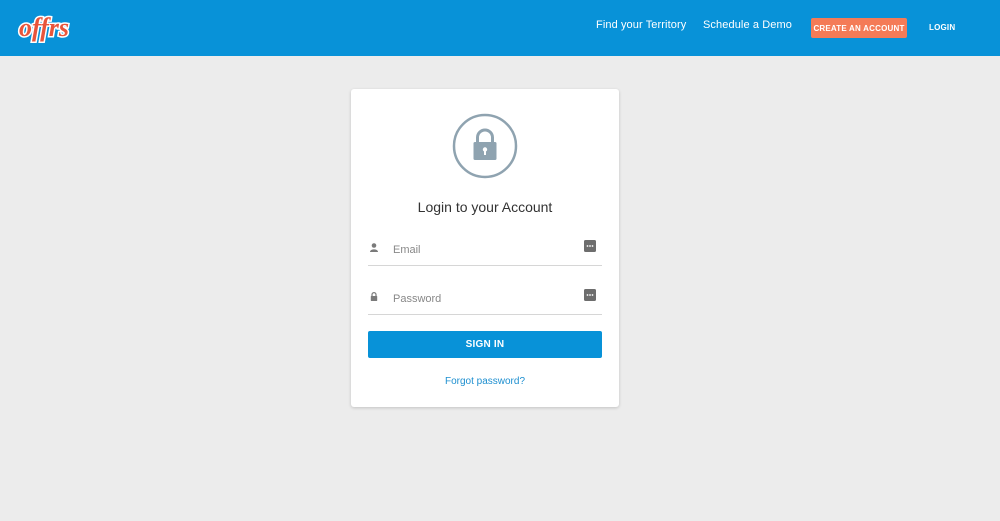 The width and height of the screenshot is (1000, 521). Describe the element at coordinates (485, 381) in the screenshot. I see `forgot-password-link: Forgot password?` at that location.